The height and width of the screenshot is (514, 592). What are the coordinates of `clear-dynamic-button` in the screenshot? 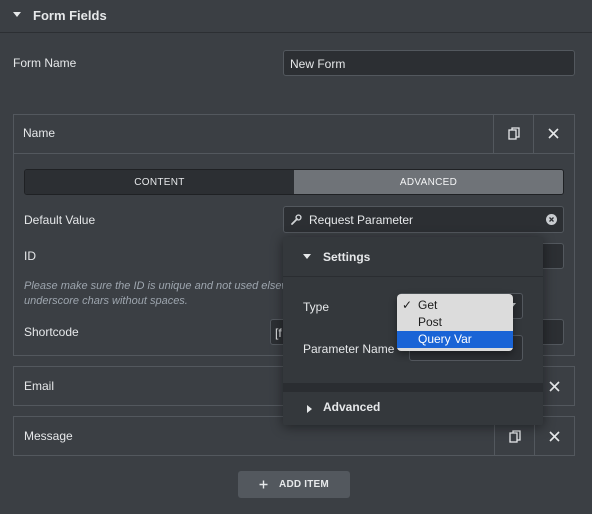 It's located at (551, 219).